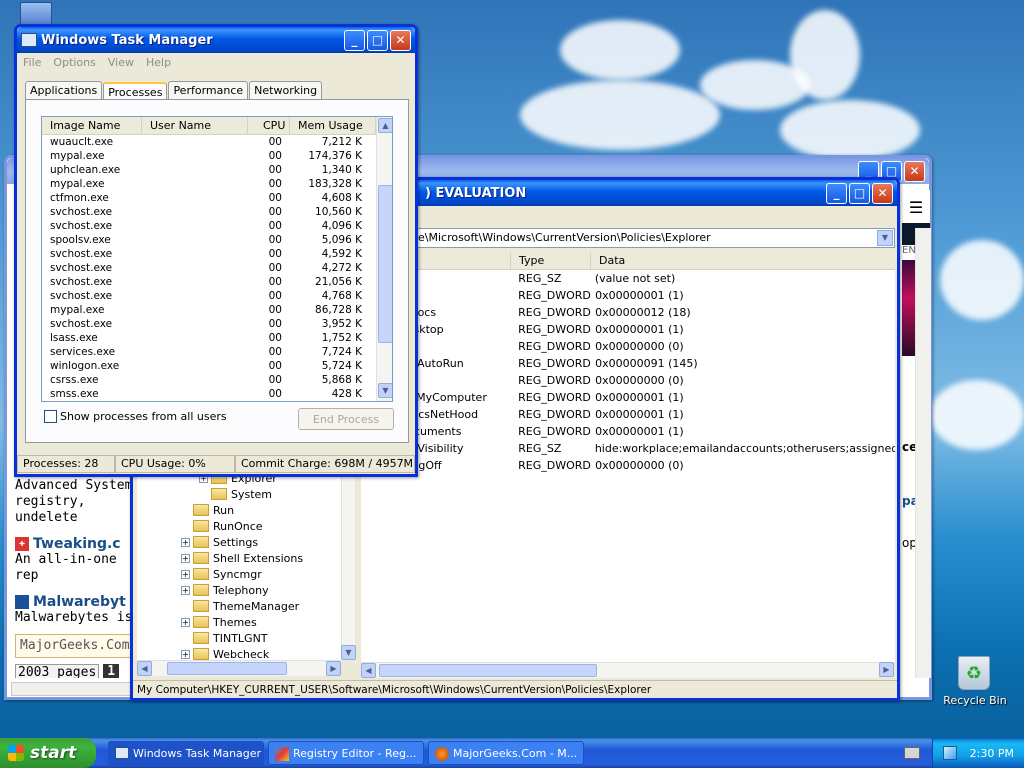 Image resolution: width=1024 pixels, height=768 pixels. What do you see at coordinates (158, 63) in the screenshot?
I see `menu-help: Help` at bounding box center [158, 63].